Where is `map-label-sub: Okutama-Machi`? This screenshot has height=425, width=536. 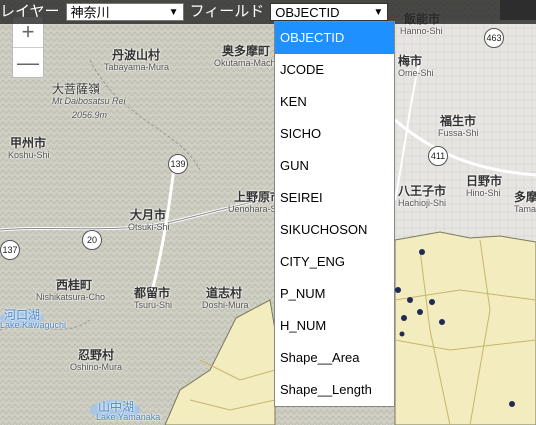 map-label-sub: Okutama-Machi is located at coordinates (246, 63).